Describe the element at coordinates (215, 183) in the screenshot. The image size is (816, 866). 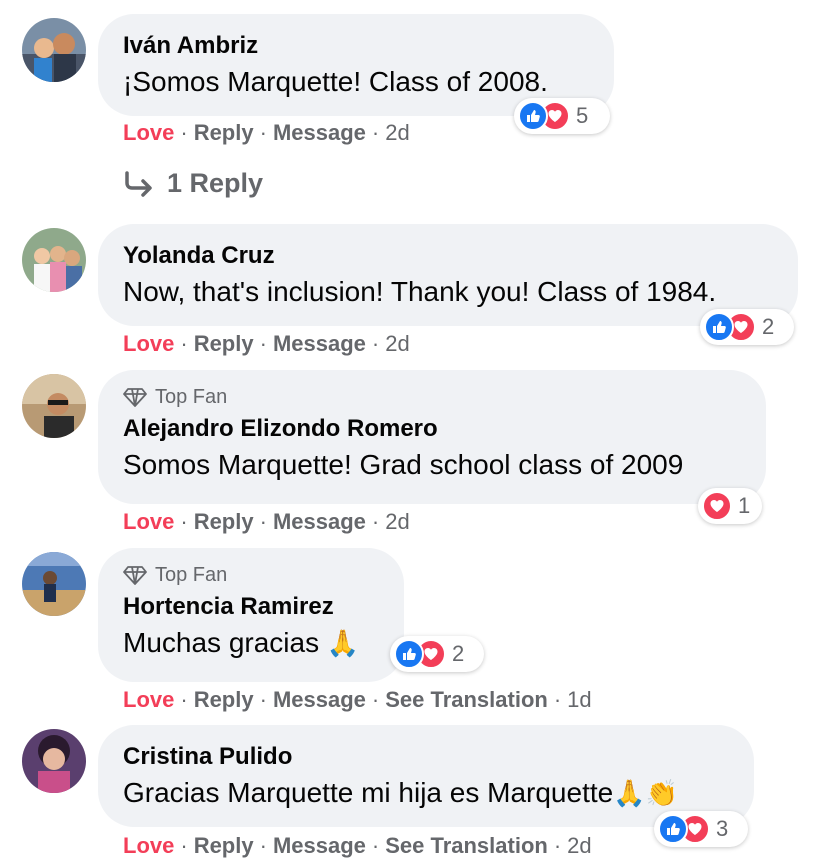
I see `replies-count: 1 Reply` at that location.